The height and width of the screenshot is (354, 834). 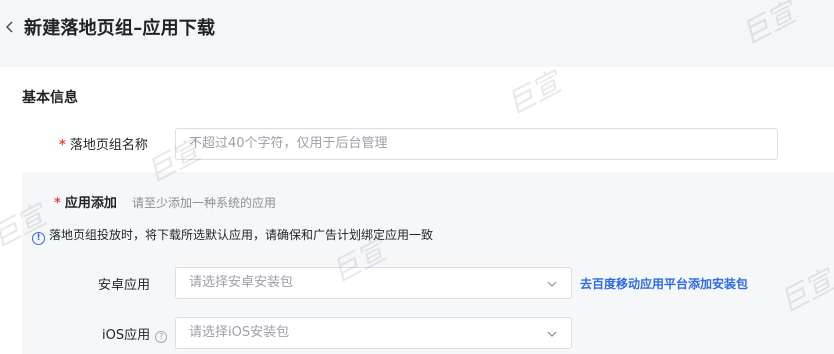 What do you see at coordinates (123, 285) in the screenshot?
I see `android-app-label: 安卓应用` at bounding box center [123, 285].